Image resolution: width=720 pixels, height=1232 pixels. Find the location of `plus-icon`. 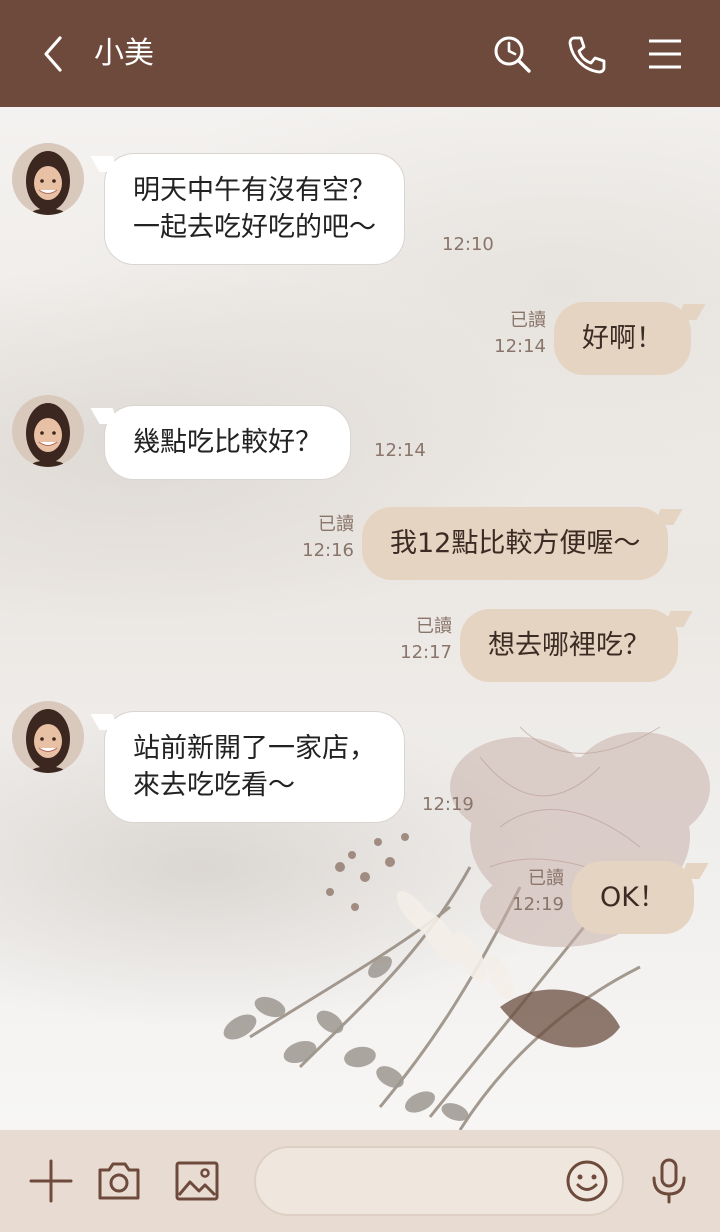

plus-icon is located at coordinates (51, 1181).